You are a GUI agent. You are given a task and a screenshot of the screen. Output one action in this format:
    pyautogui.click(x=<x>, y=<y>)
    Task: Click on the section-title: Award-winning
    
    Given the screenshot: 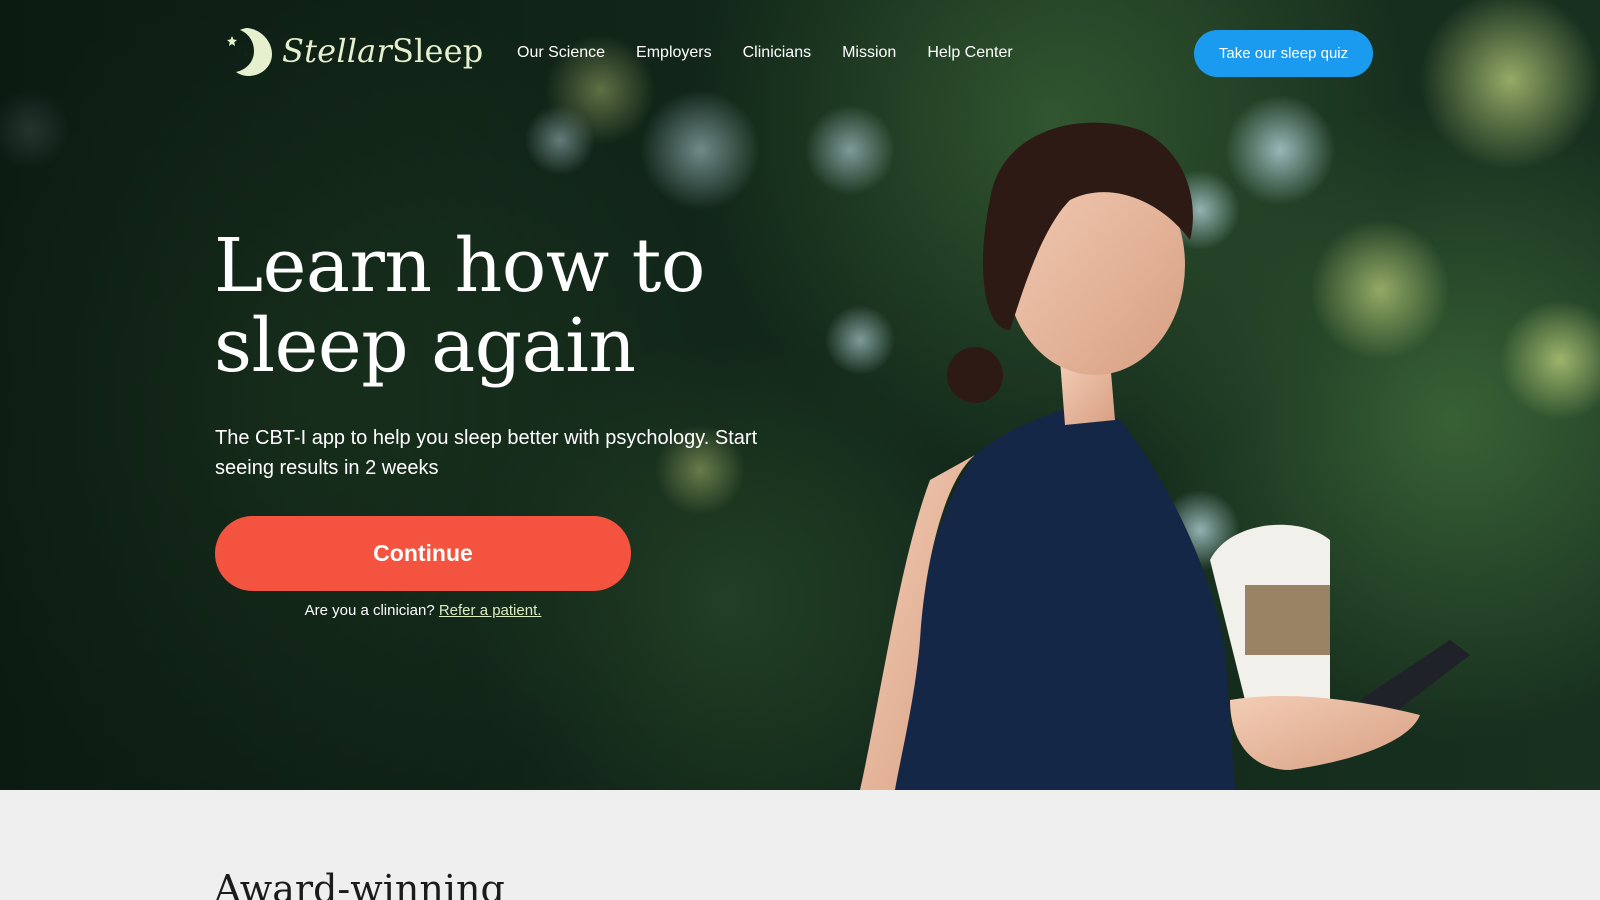 What is the action you would take?
    pyautogui.click(x=359, y=883)
    